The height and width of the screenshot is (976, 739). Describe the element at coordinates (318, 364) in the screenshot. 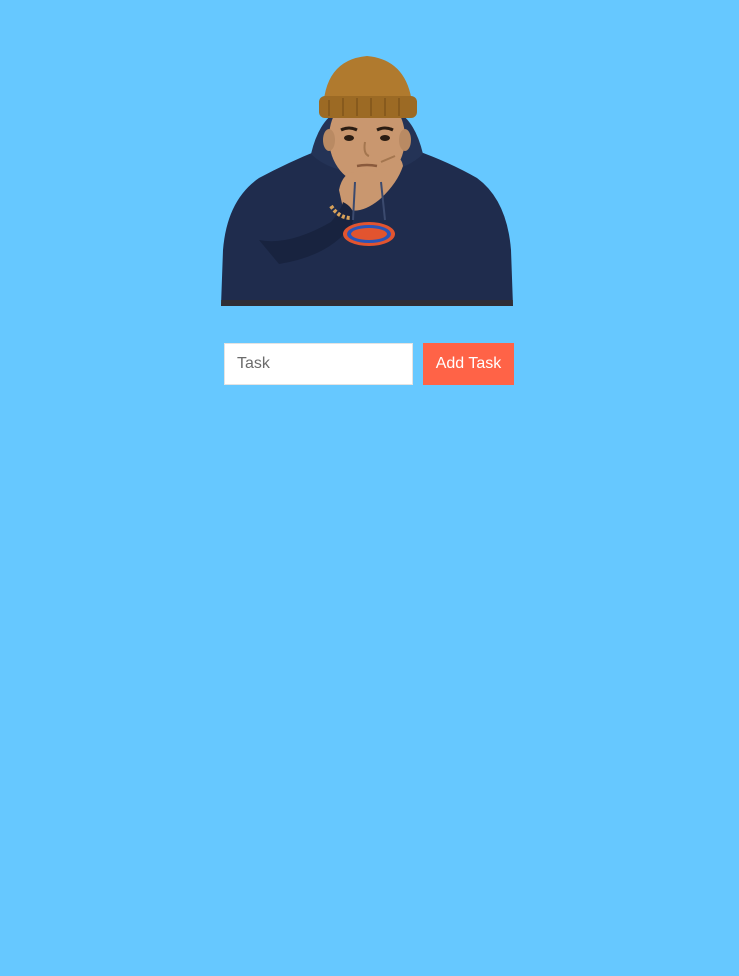

I see `task-input` at that location.